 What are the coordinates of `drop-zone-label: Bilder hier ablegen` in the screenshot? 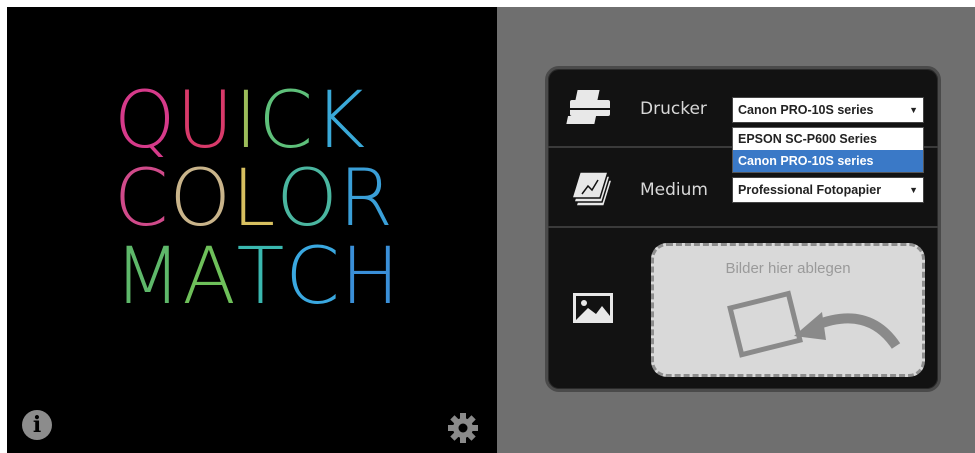 It's located at (788, 268).